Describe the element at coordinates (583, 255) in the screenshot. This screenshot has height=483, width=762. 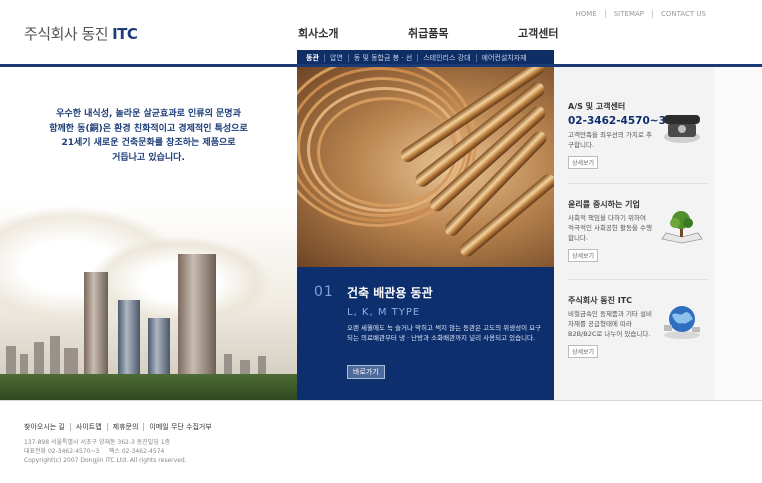
I see `ethics-detail-button: 상세보기` at that location.